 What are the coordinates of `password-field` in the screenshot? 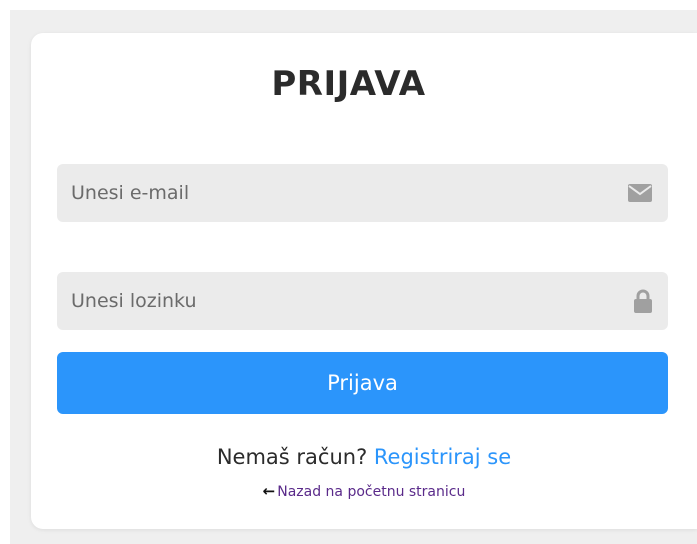 It's located at (362, 301).